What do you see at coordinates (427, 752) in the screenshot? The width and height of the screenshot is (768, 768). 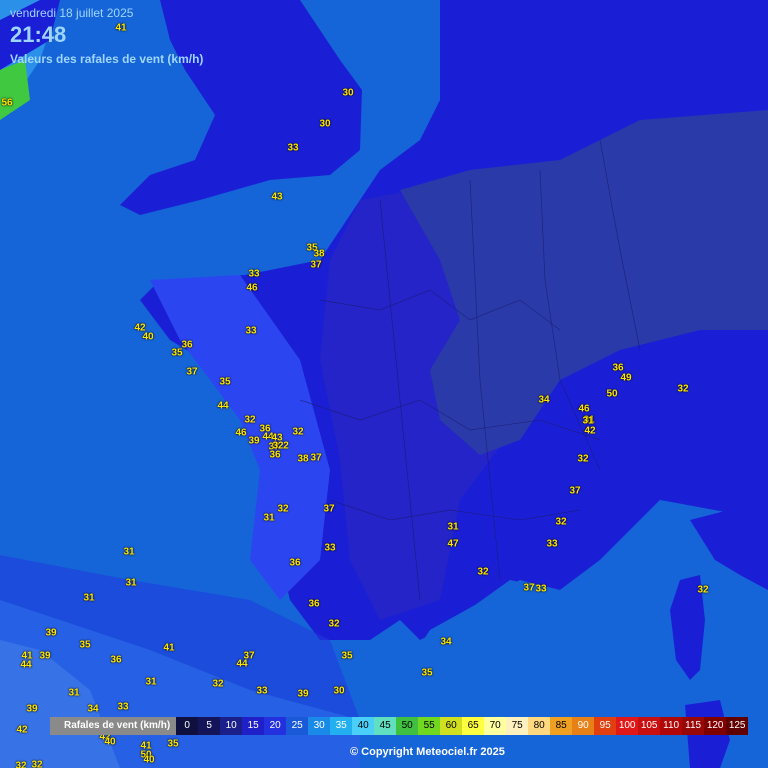 I see `copyright-notice: © Copyright Meteociel.fr 2025` at bounding box center [427, 752].